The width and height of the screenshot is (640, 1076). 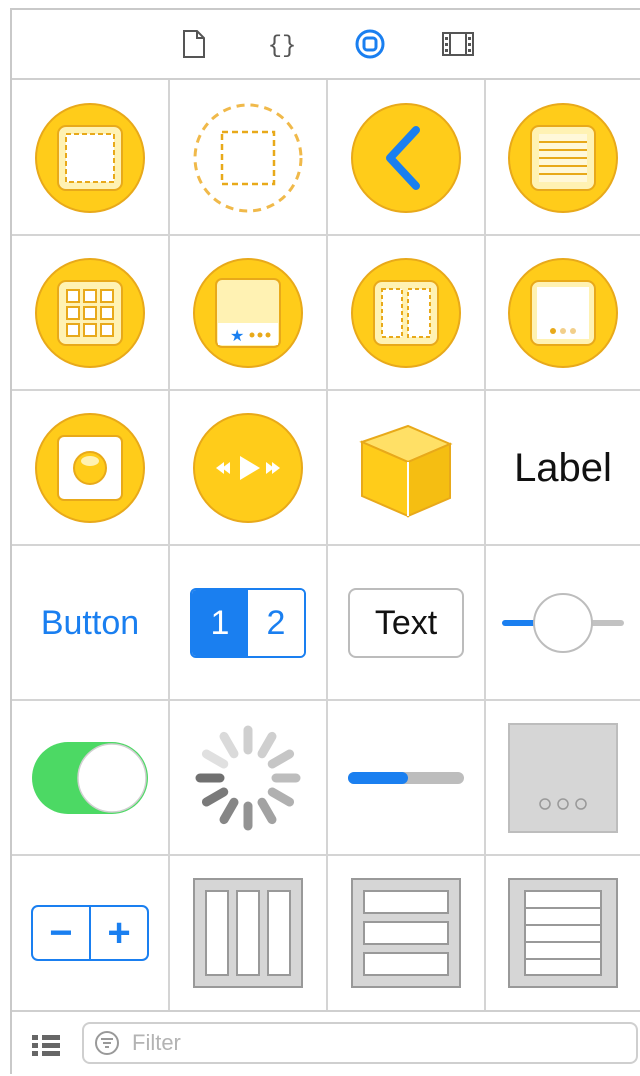 I want to click on object-item, so click(x=406, y=468).